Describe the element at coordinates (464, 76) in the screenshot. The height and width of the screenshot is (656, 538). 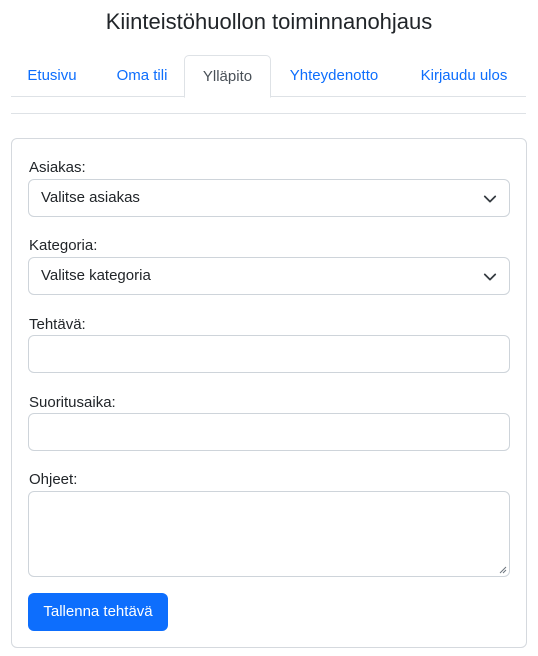
I see `tab-kirjaudu-ulos: Kirjaudu ulos` at that location.